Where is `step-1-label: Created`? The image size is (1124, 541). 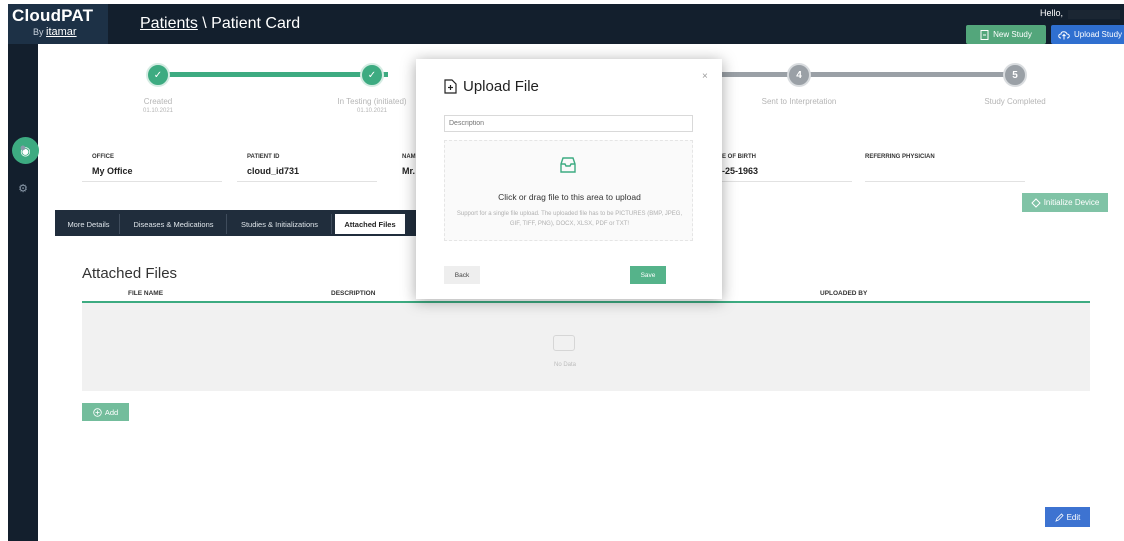
step-1-label: Created is located at coordinates (158, 101).